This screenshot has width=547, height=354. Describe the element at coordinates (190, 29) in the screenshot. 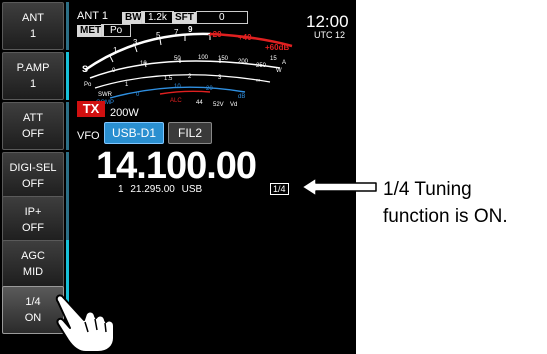

I see `s-tick-9: 9` at that location.